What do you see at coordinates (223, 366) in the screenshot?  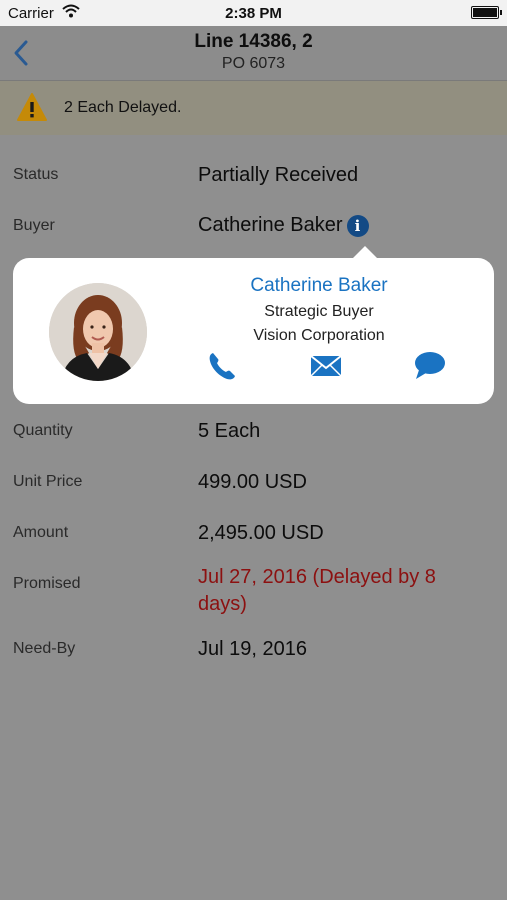 I see `phone-icon` at bounding box center [223, 366].